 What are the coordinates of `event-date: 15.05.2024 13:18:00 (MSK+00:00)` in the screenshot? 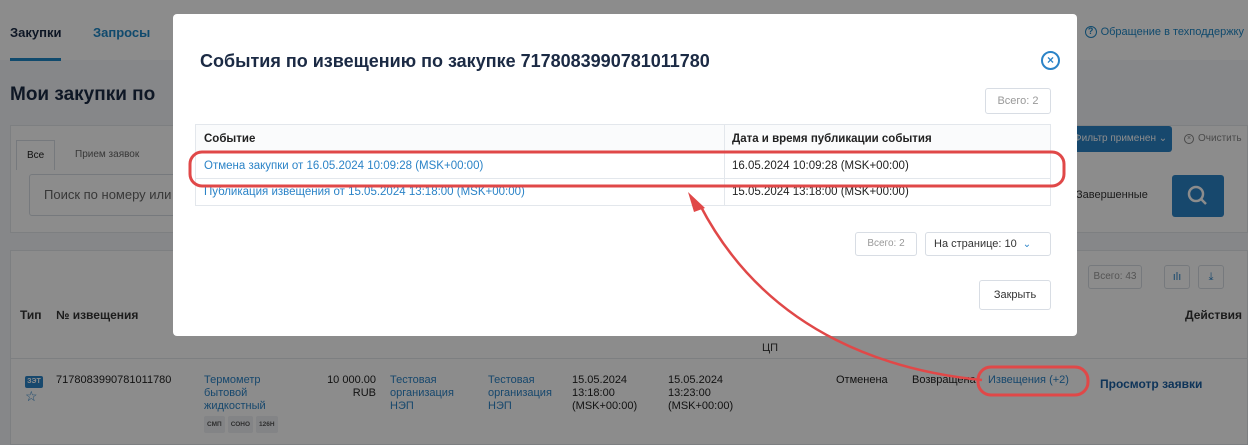 It's located at (820, 192).